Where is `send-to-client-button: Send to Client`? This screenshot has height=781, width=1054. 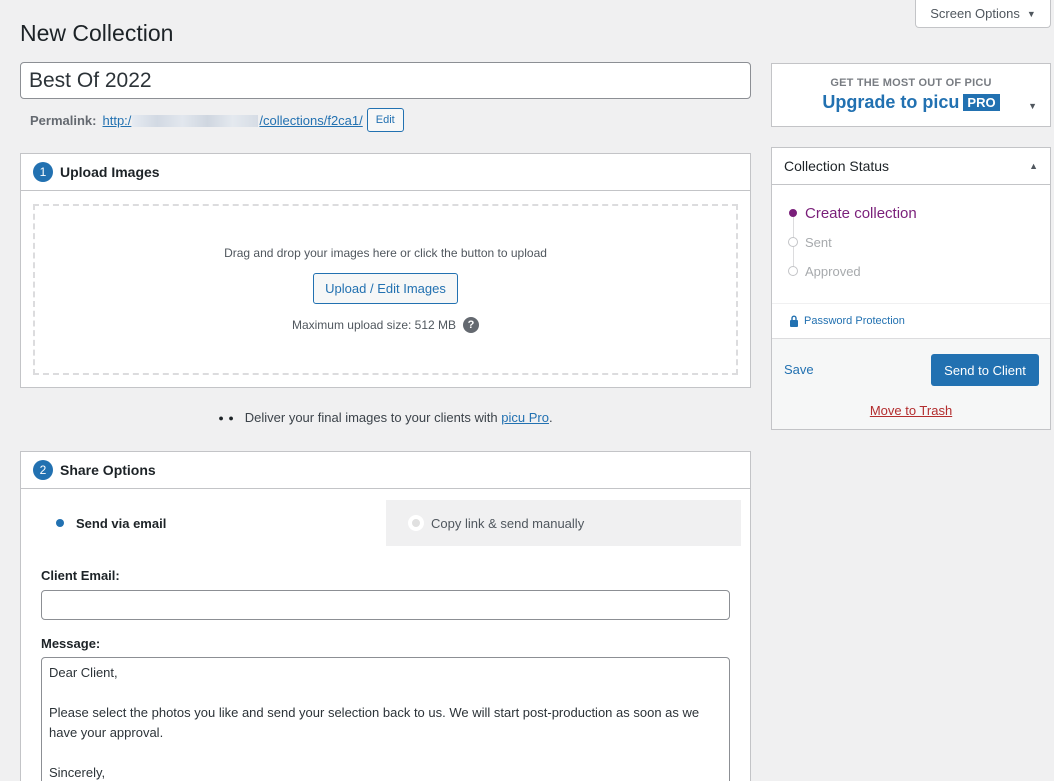
send-to-client-button: Send to Client is located at coordinates (985, 370).